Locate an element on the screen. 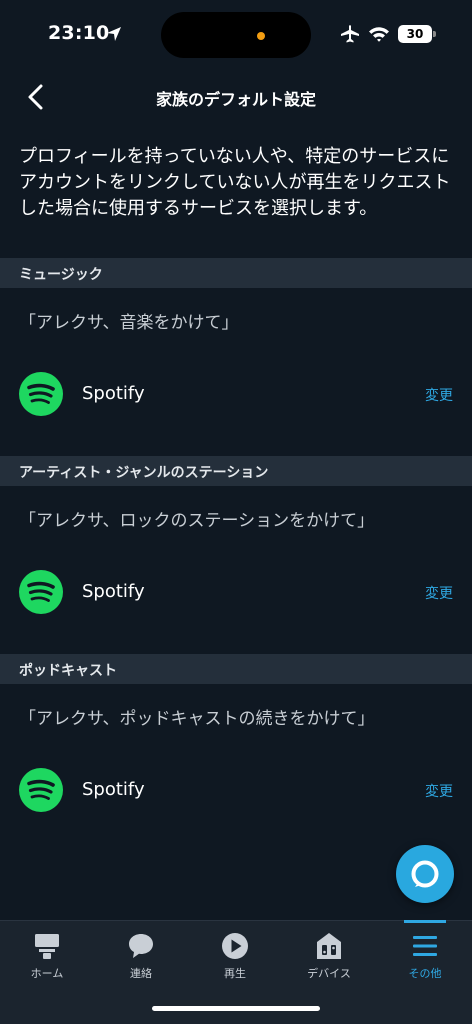  nav-label: デバイス is located at coordinates (329, 973).